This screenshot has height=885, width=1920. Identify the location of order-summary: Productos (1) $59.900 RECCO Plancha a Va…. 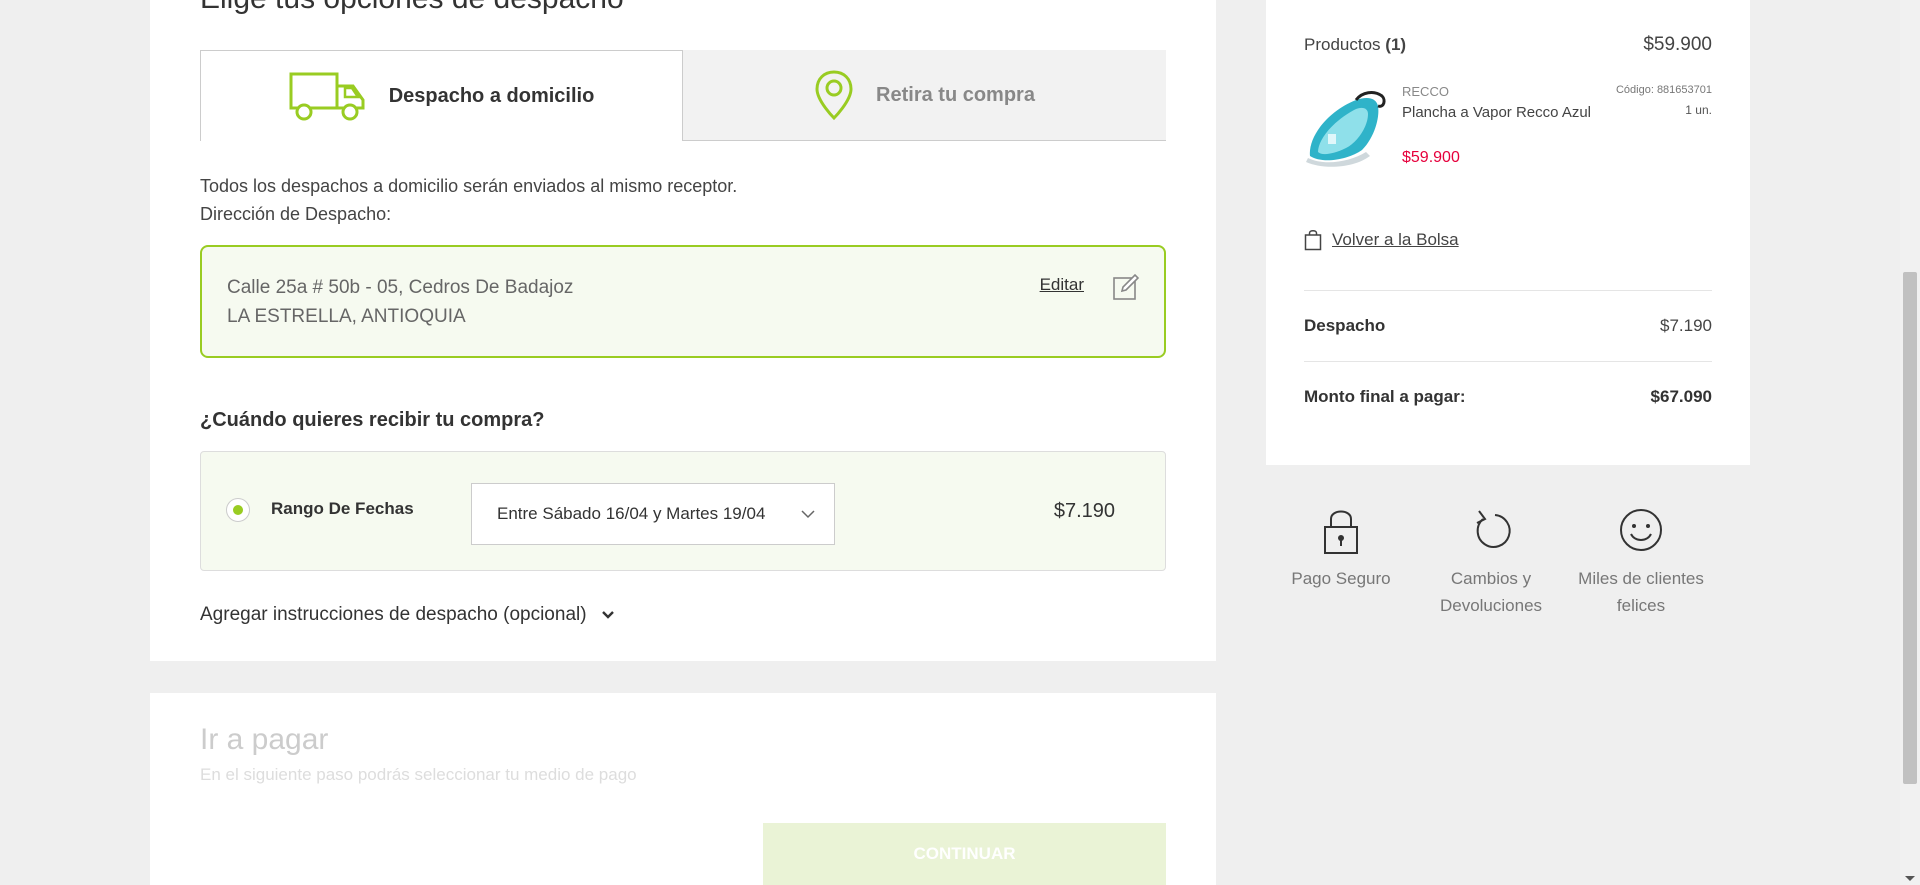
(1508, 232).